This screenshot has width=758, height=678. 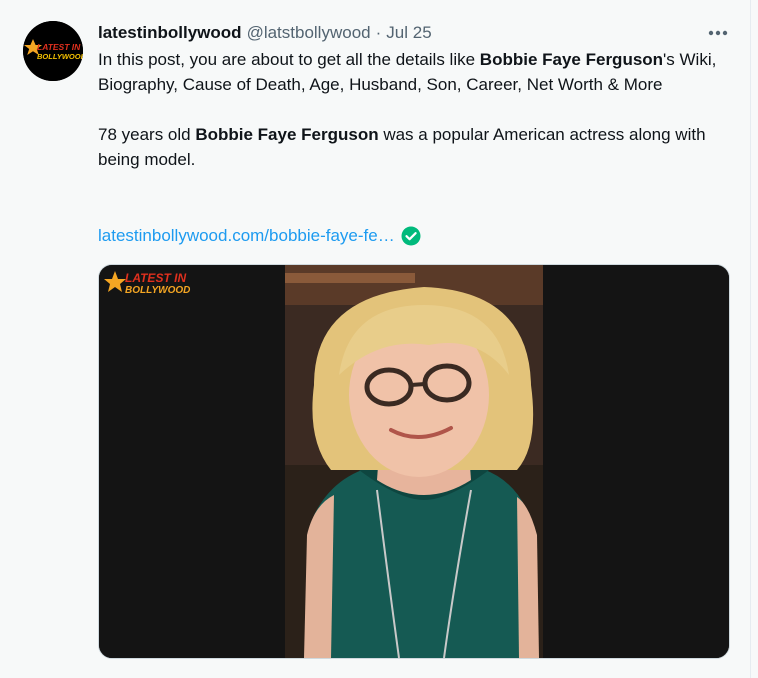 I want to click on avatar-logo-line2: BOLLYWOOD, so click(x=60, y=56).